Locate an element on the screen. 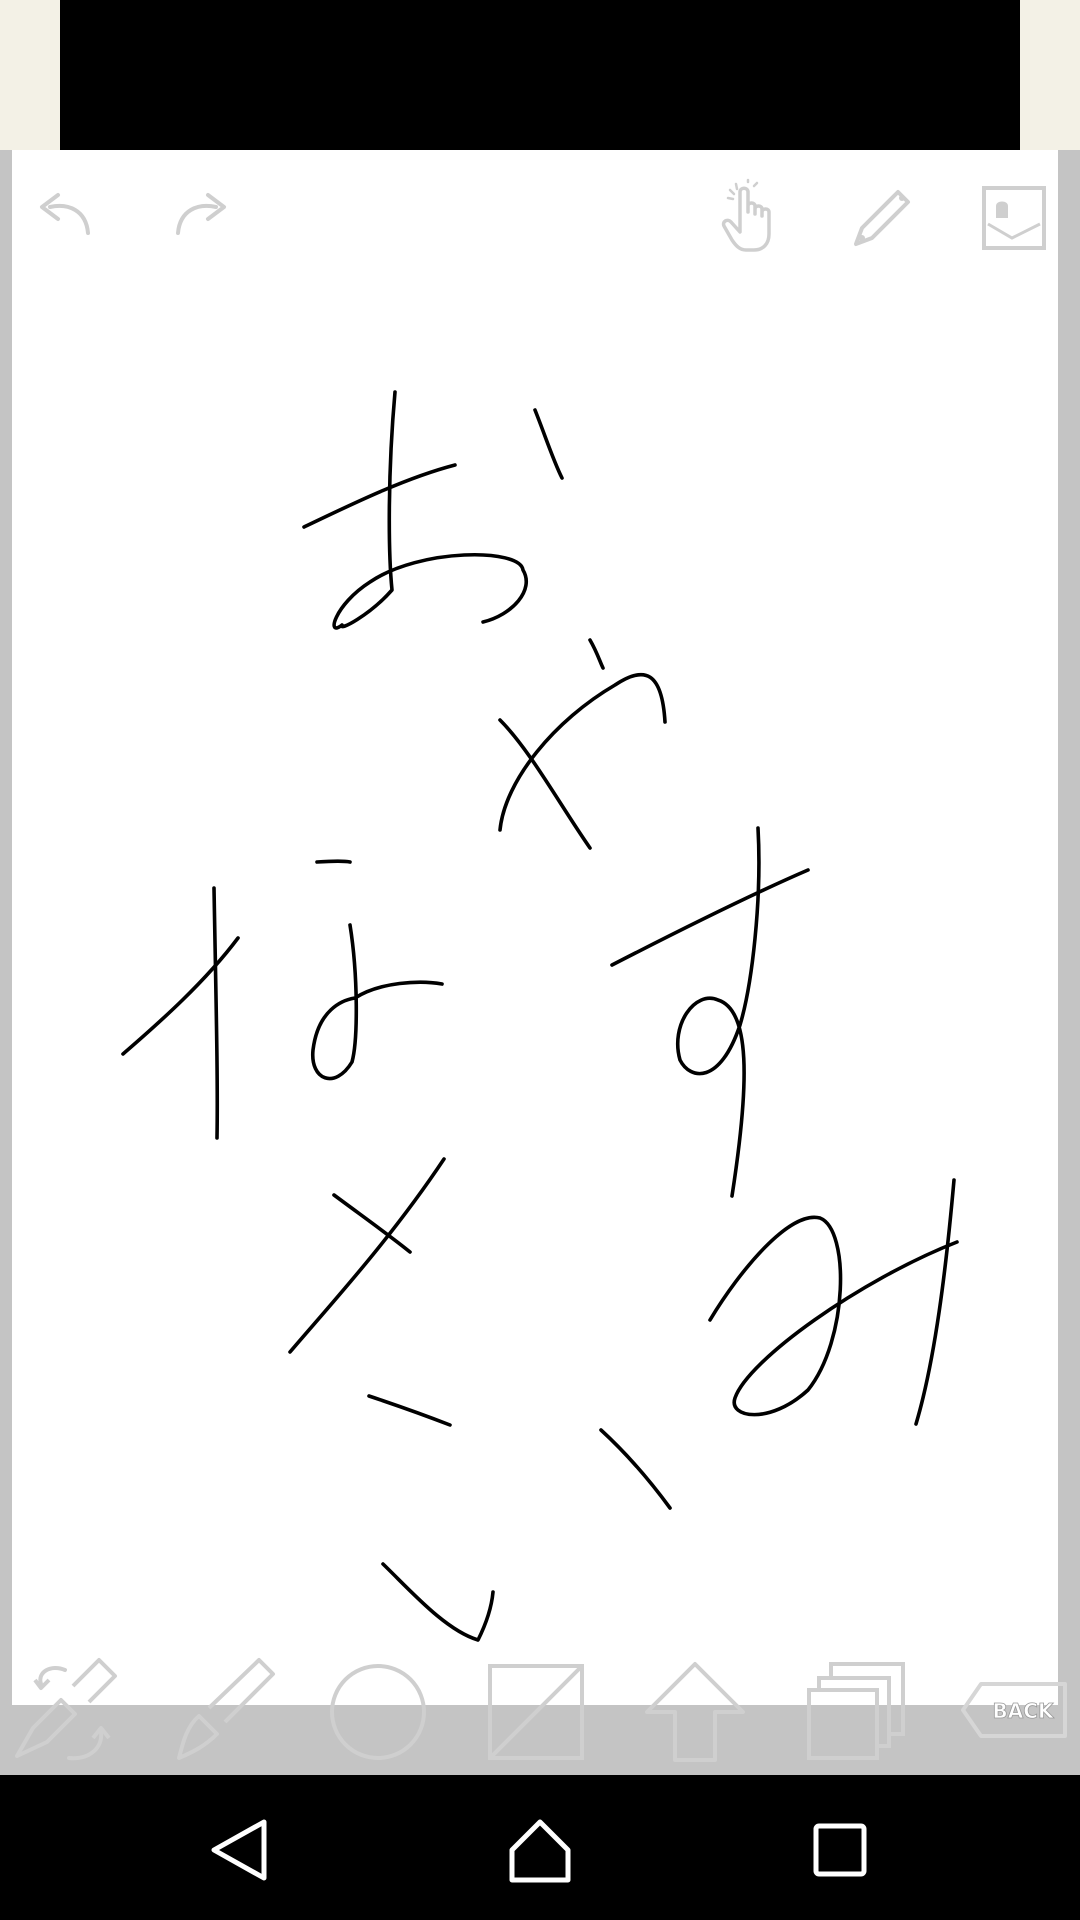  image-icon is located at coordinates (1014, 218).